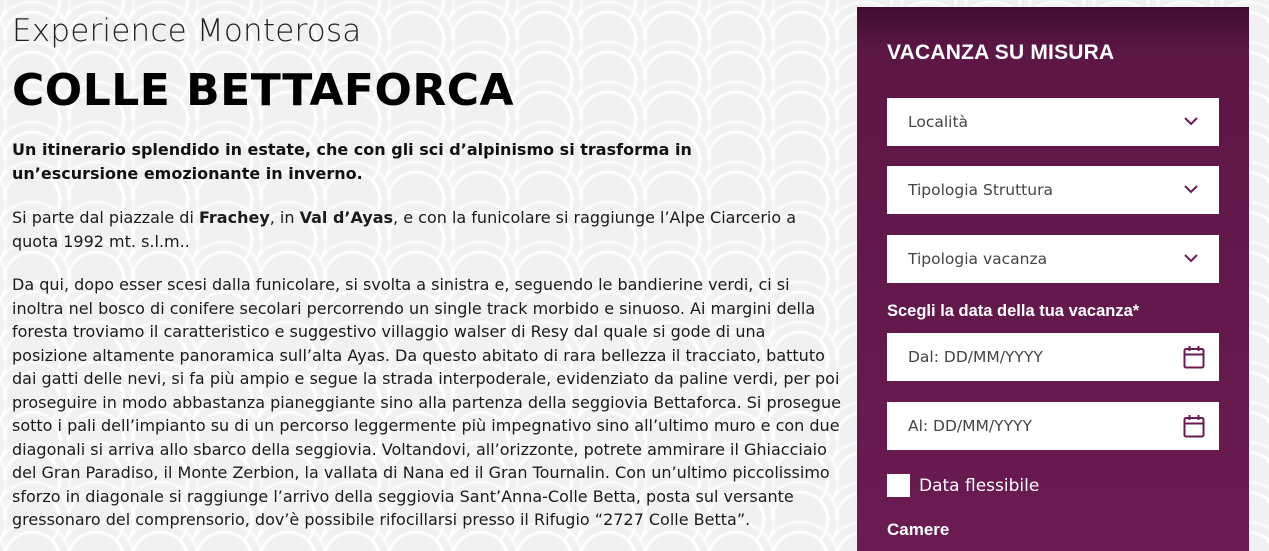 The image size is (1269, 551). Describe the element at coordinates (1053, 357) in the screenshot. I see `date-from-input: Dal: DD/MM/YYYY` at that location.